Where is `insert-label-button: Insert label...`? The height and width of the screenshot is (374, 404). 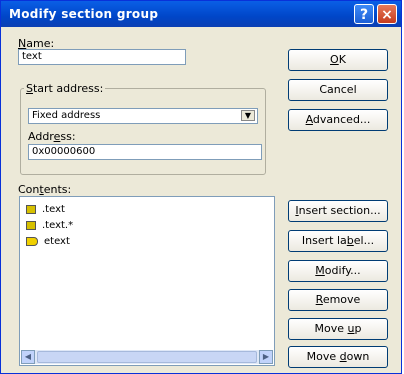 insert-label-button: Insert label... is located at coordinates (338, 241).